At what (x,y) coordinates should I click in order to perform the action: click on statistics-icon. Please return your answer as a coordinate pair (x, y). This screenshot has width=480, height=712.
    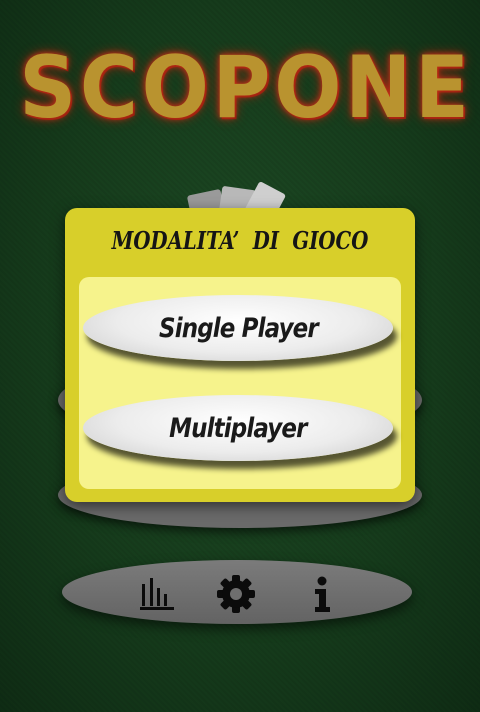
    Looking at the image, I should click on (158, 594).